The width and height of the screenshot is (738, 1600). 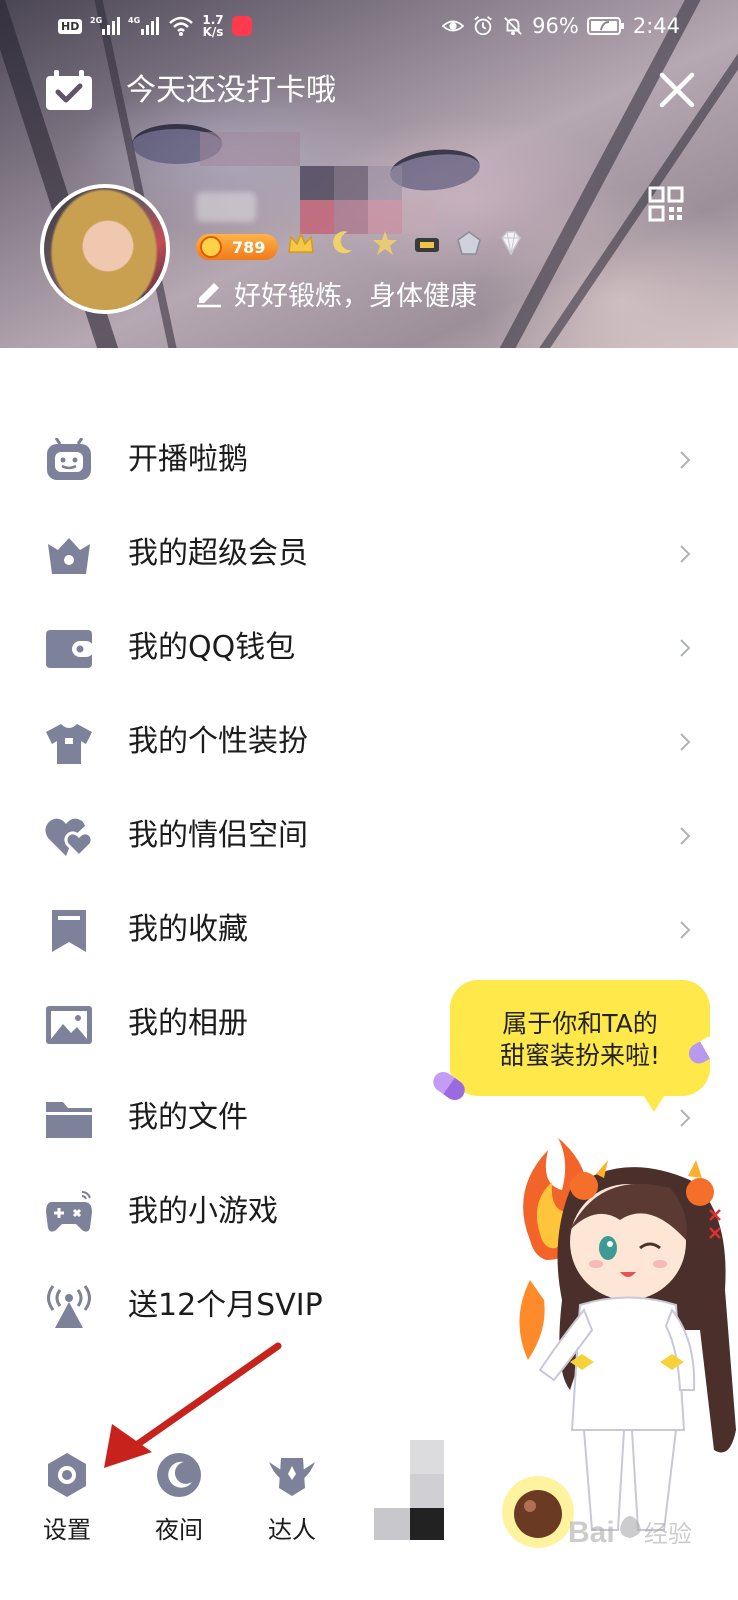 I want to click on menu-label: 开播啦鹅, so click(x=188, y=459).